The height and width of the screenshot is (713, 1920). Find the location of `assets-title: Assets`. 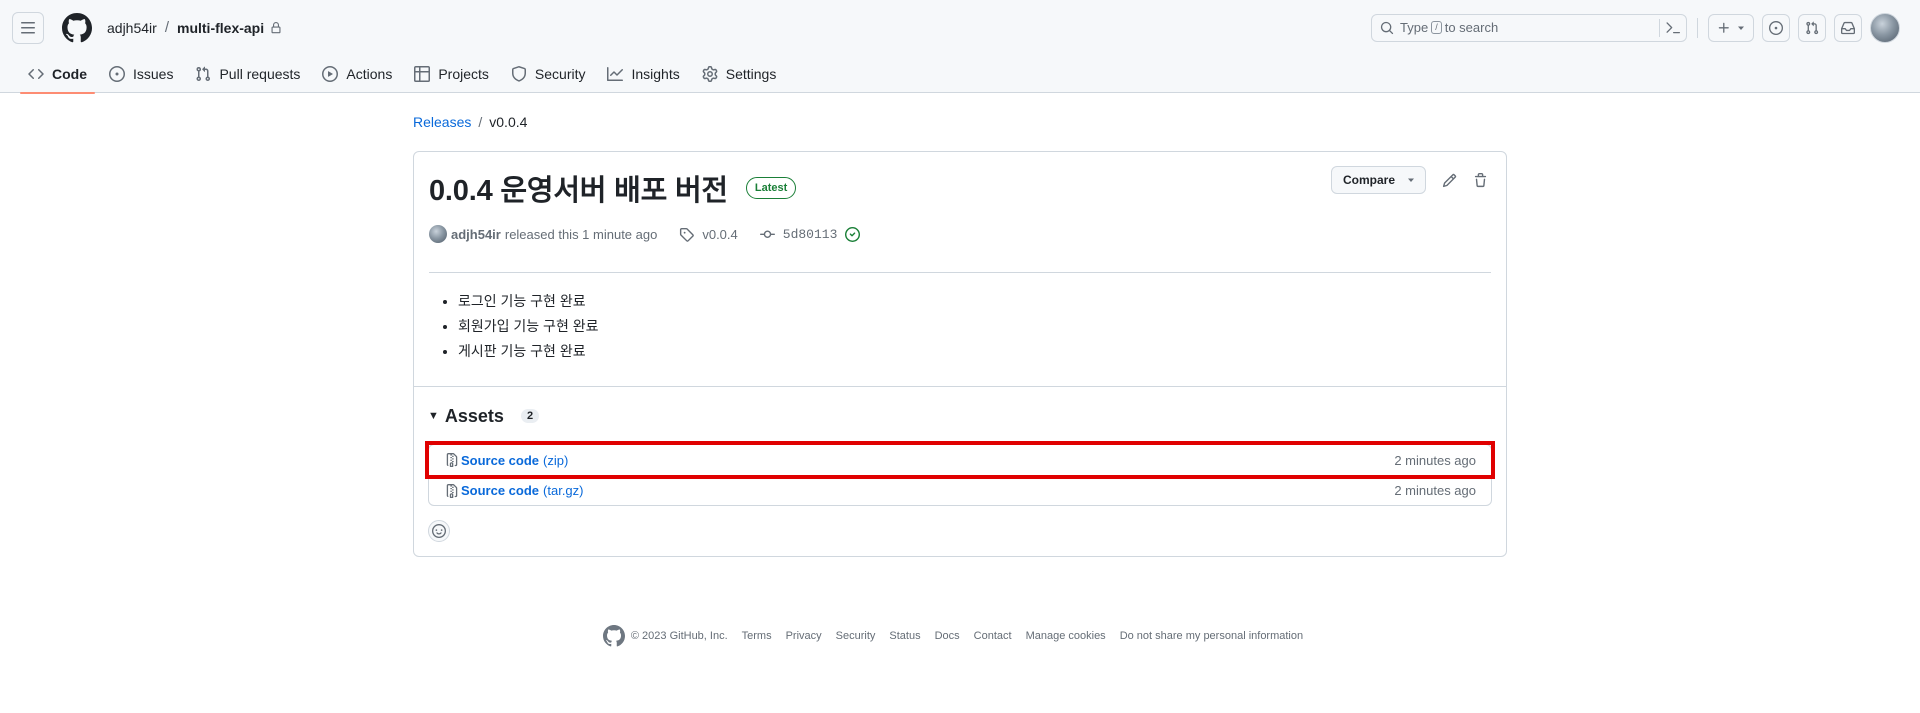

assets-title: Assets is located at coordinates (474, 415).